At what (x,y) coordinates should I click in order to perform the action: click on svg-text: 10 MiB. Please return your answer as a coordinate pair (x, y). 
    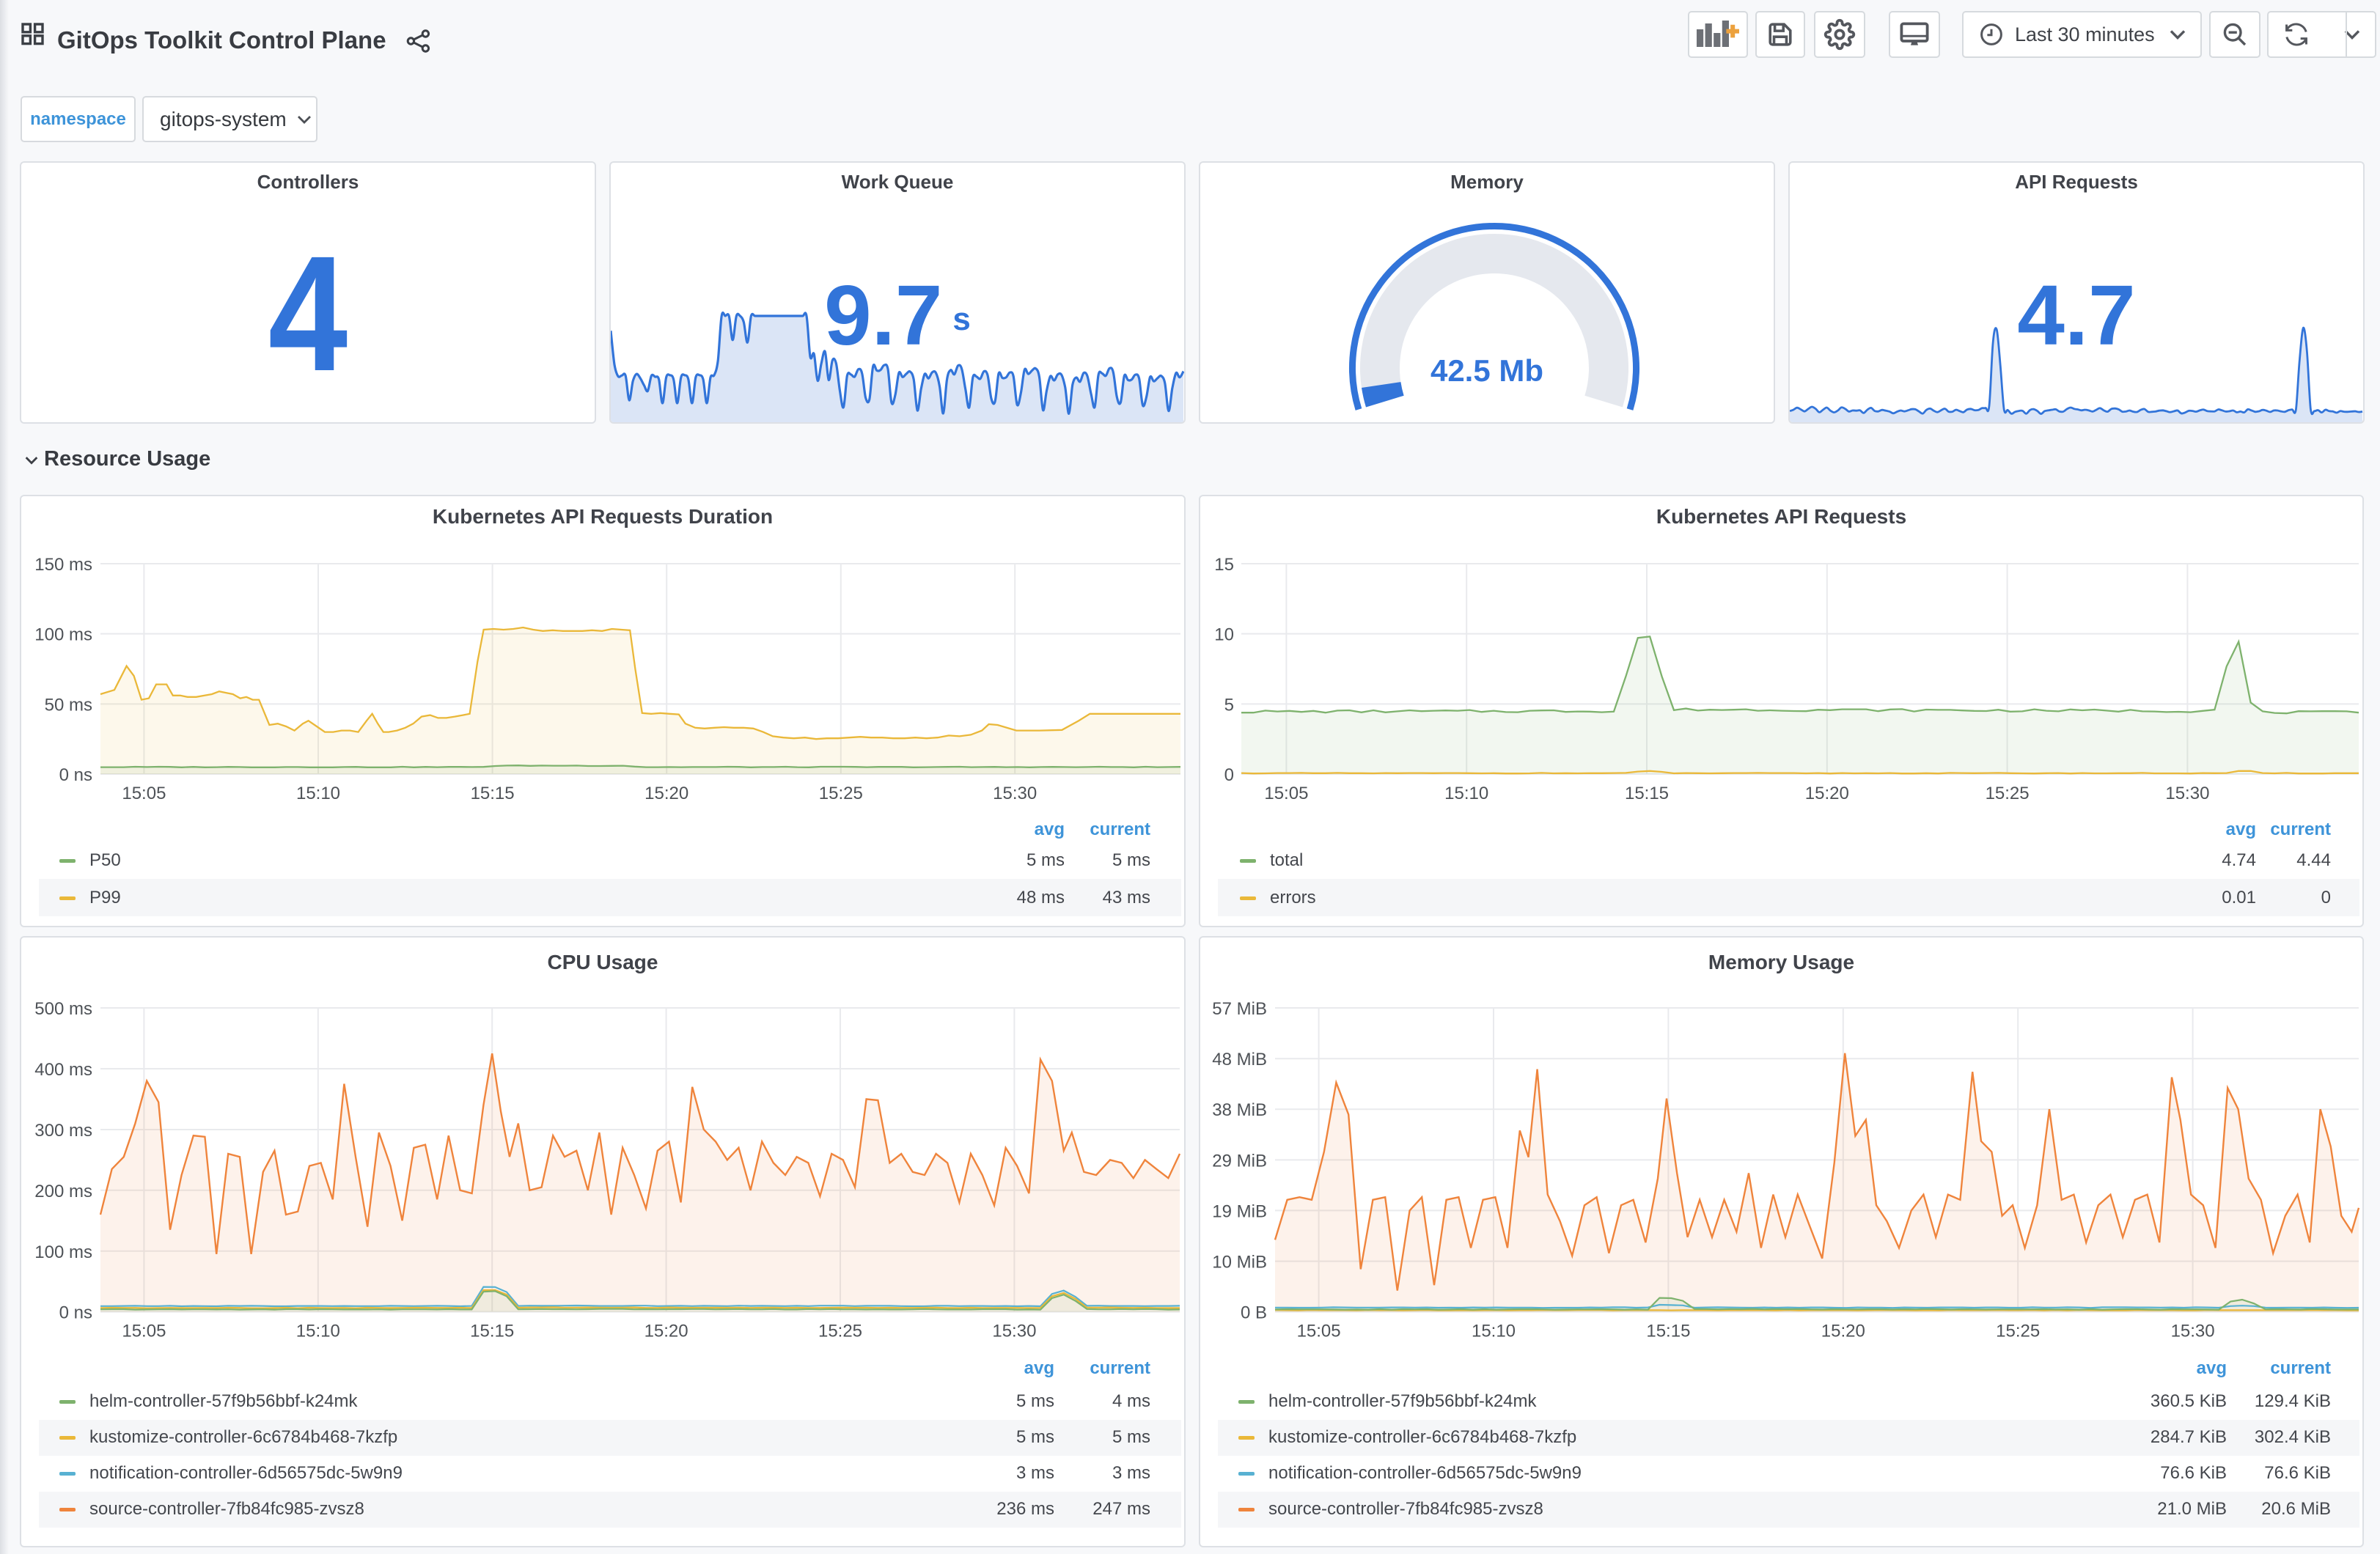
    Looking at the image, I should click on (1239, 1263).